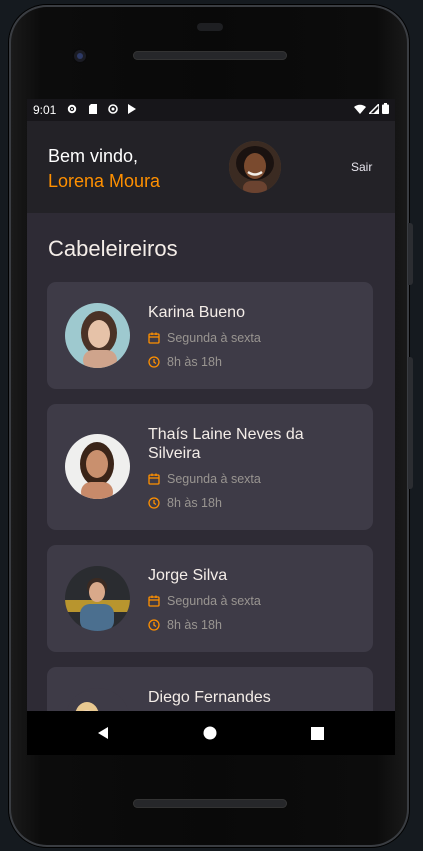 This screenshot has width=423, height=851. What do you see at coordinates (104, 181) in the screenshot?
I see `user-name: Lorena Moura` at bounding box center [104, 181].